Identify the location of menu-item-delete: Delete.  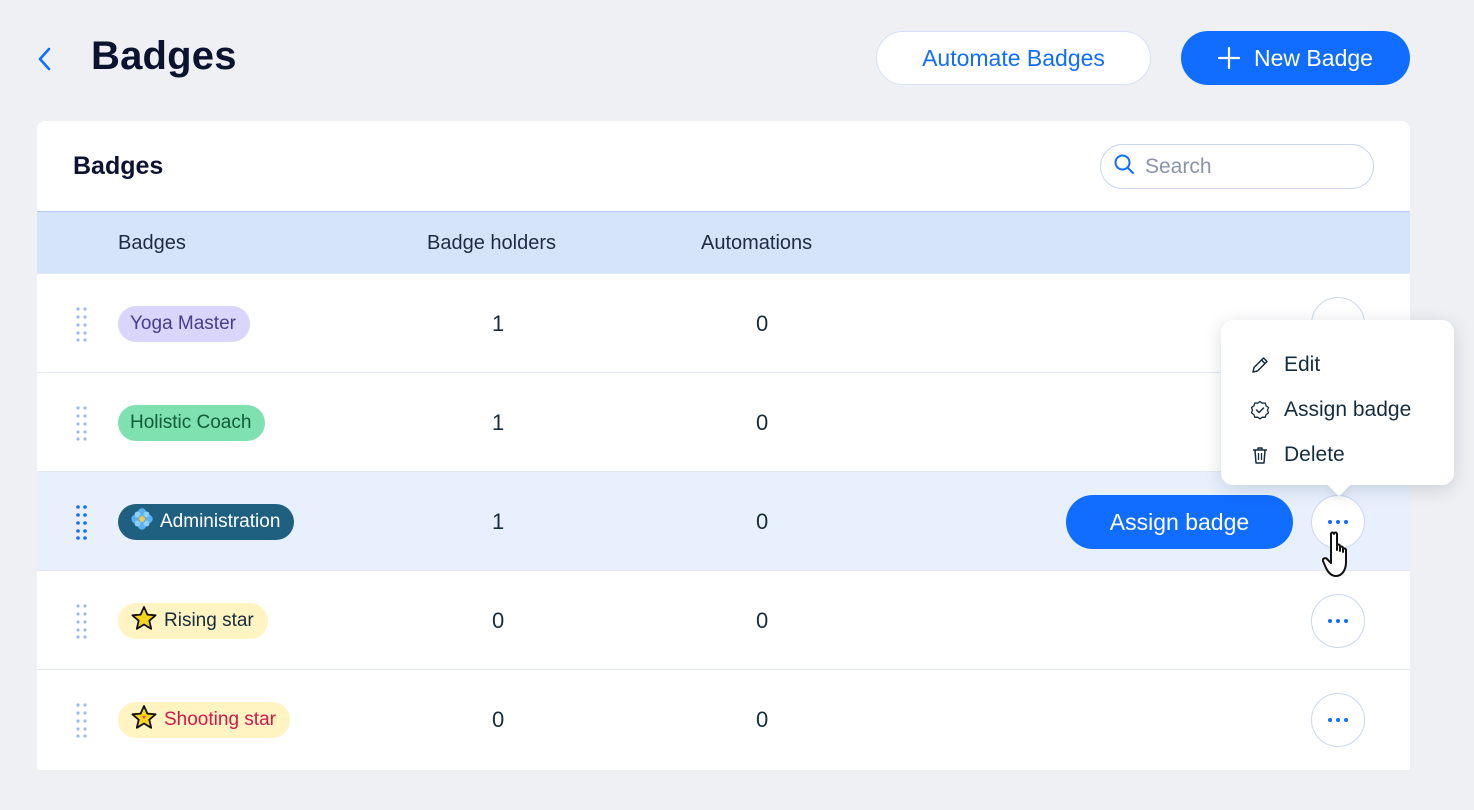
(1337, 454).